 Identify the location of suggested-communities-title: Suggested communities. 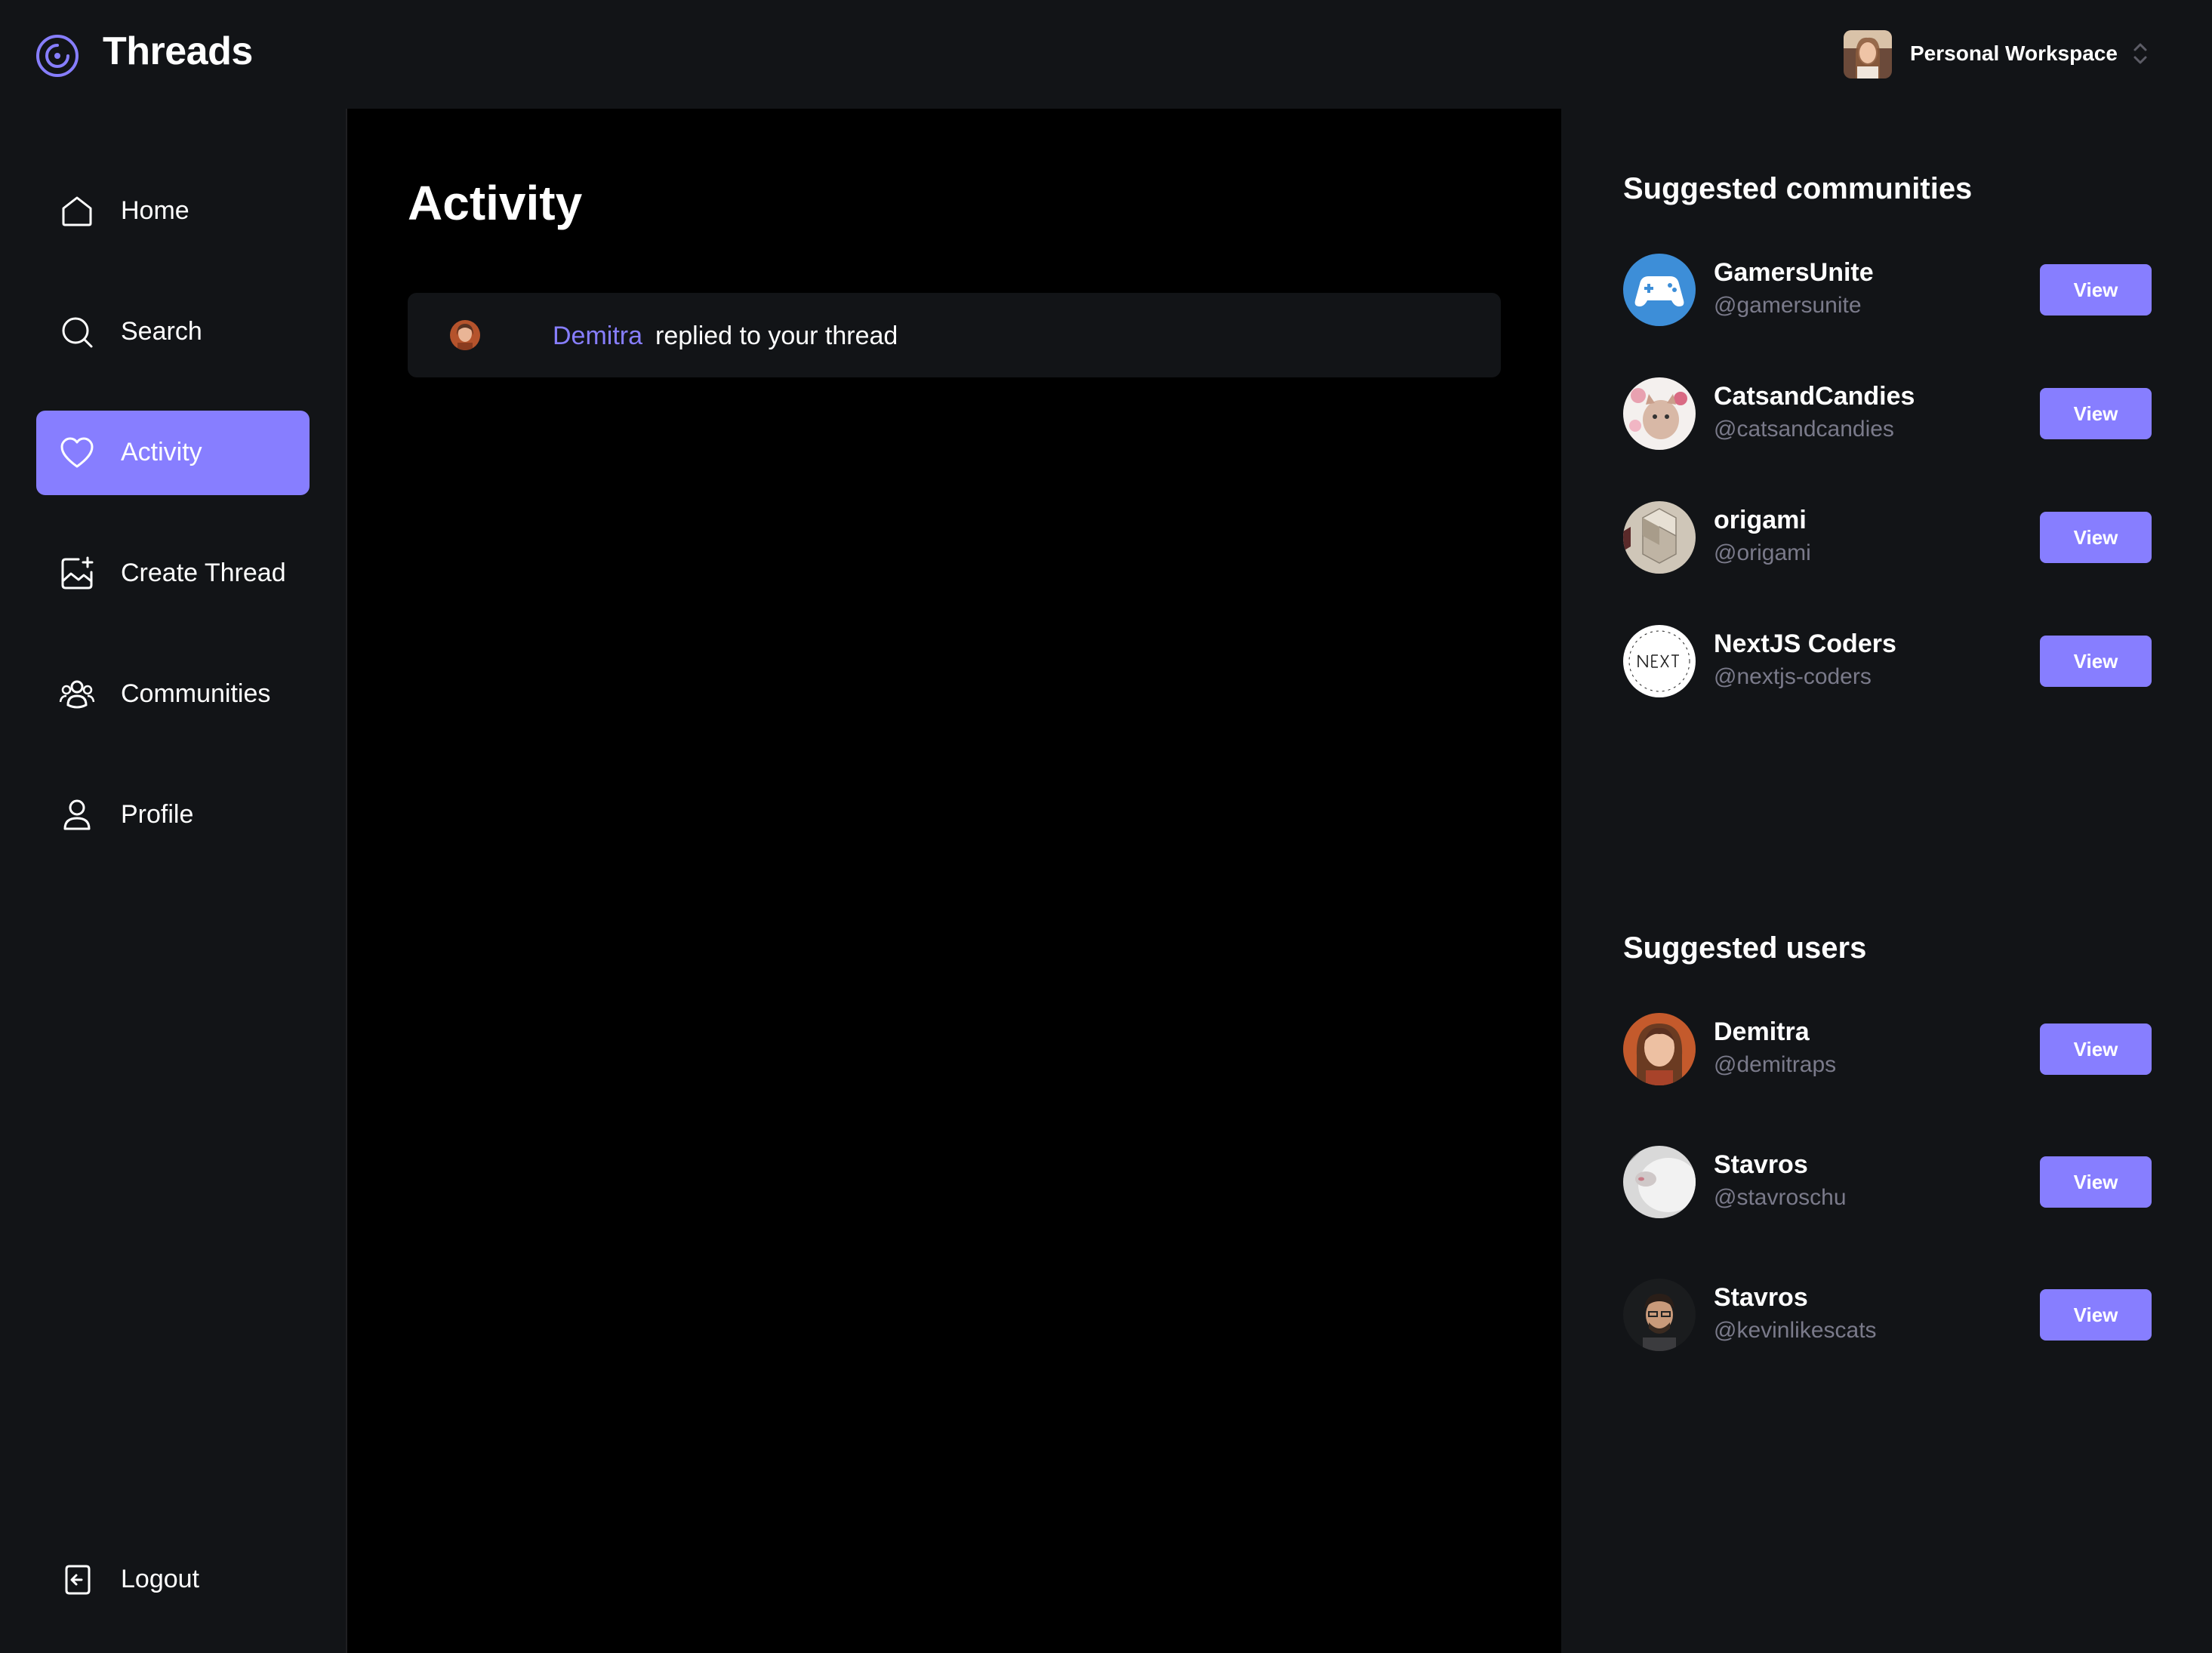
(1798, 188).